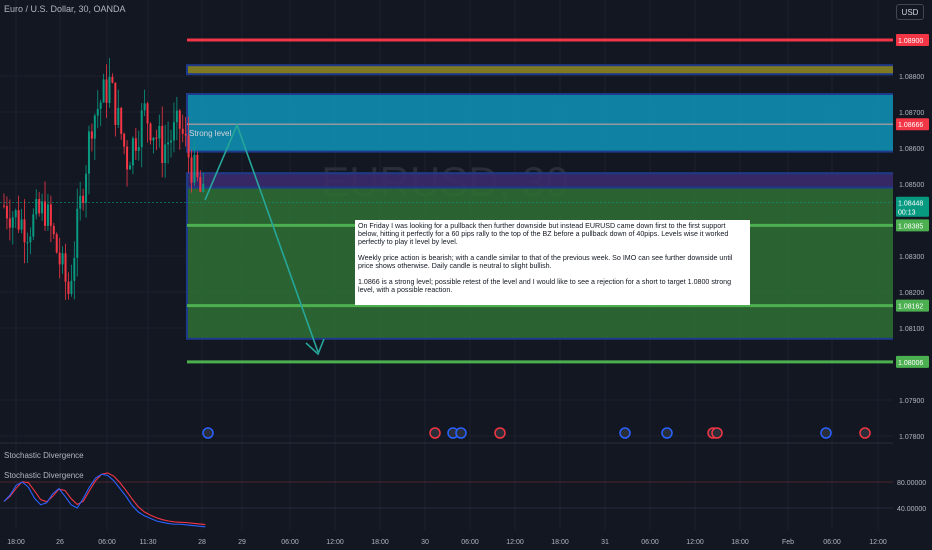 The image size is (932, 550). What do you see at coordinates (541, 123) in the screenshot?
I see `cyan-zone` at bounding box center [541, 123].